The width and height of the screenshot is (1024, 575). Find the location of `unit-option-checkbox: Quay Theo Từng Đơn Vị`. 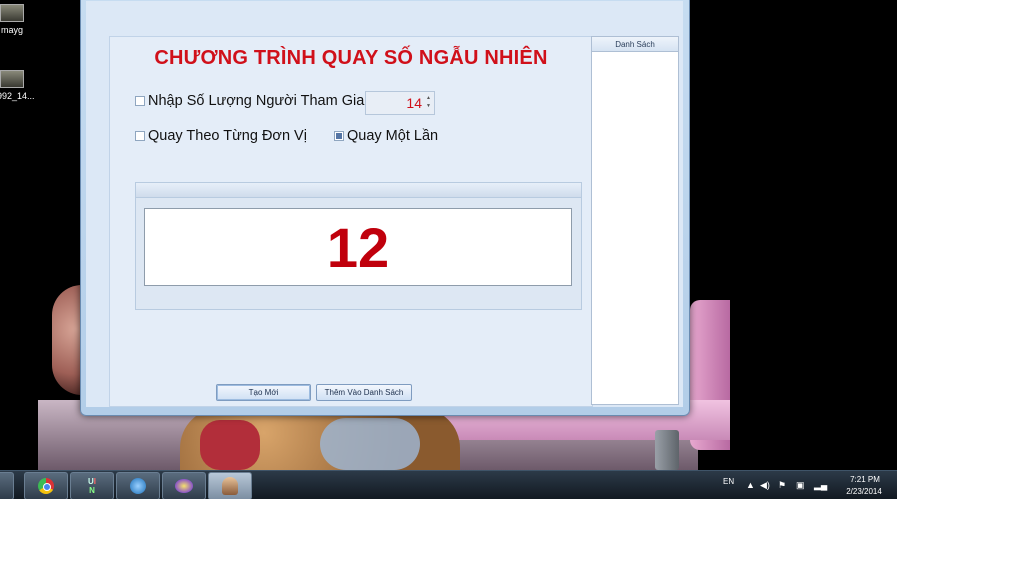

unit-option-checkbox: Quay Theo Từng Đơn Vị is located at coordinates (221, 136).